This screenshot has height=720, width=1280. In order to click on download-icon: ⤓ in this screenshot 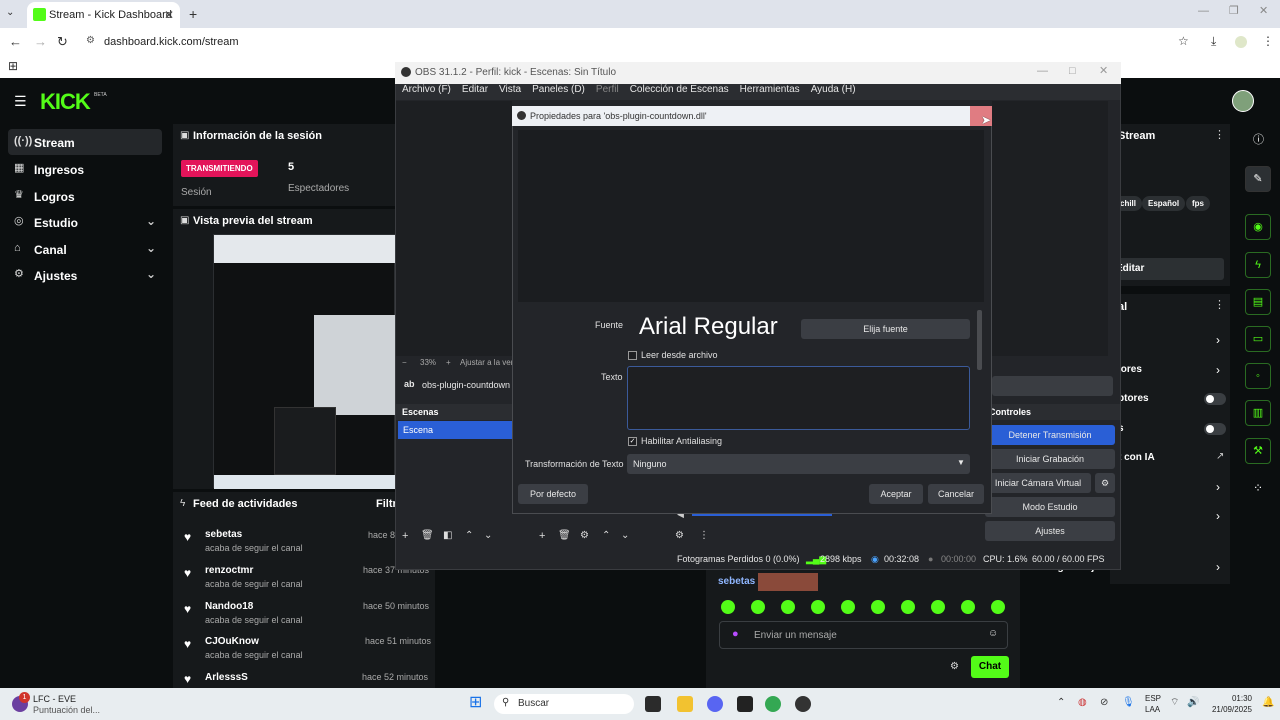, I will do `click(1213, 41)`.